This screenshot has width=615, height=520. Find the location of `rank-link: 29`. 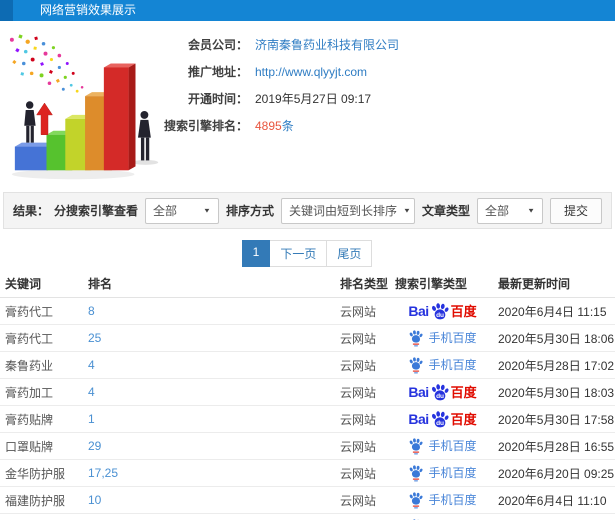

rank-link: 29 is located at coordinates (214, 446).